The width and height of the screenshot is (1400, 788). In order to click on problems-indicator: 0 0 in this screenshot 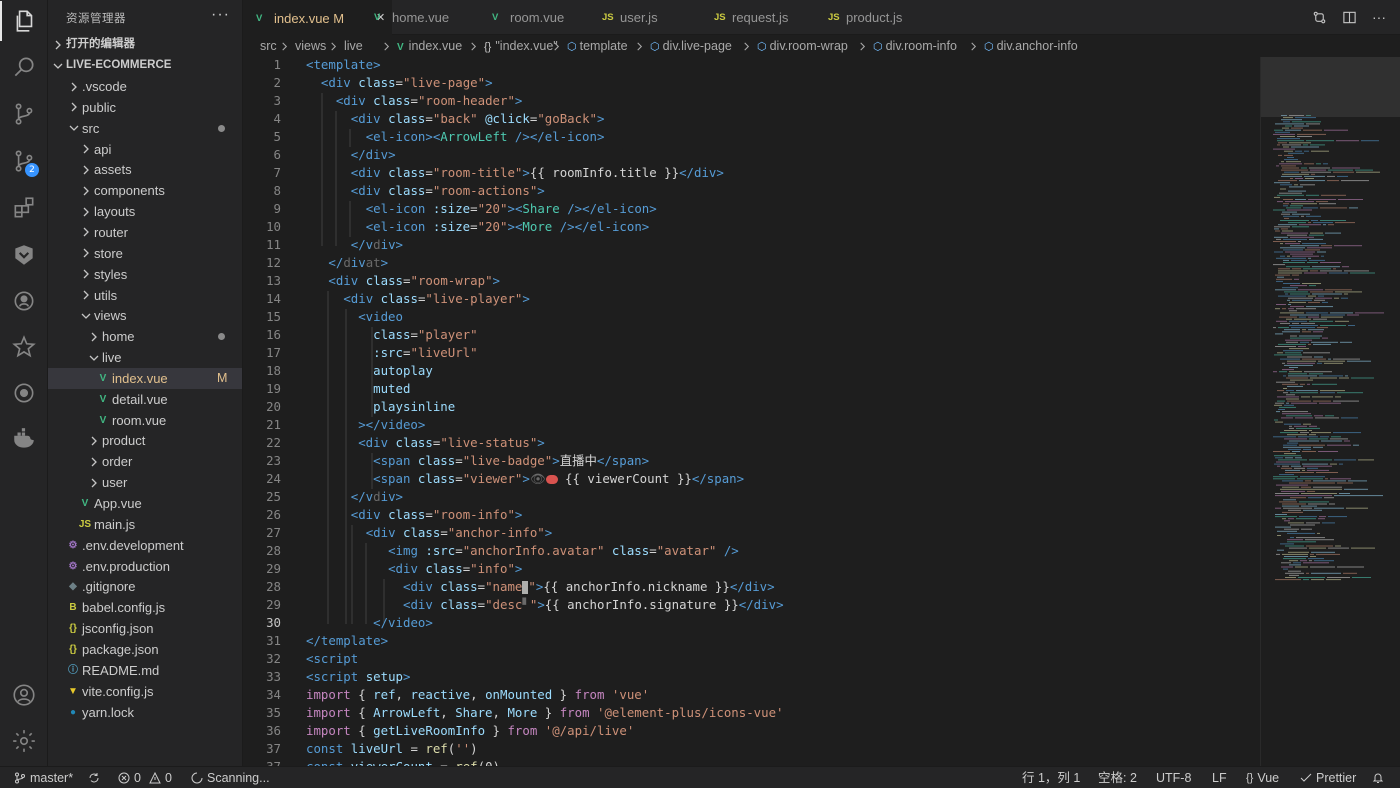, I will do `click(145, 777)`.